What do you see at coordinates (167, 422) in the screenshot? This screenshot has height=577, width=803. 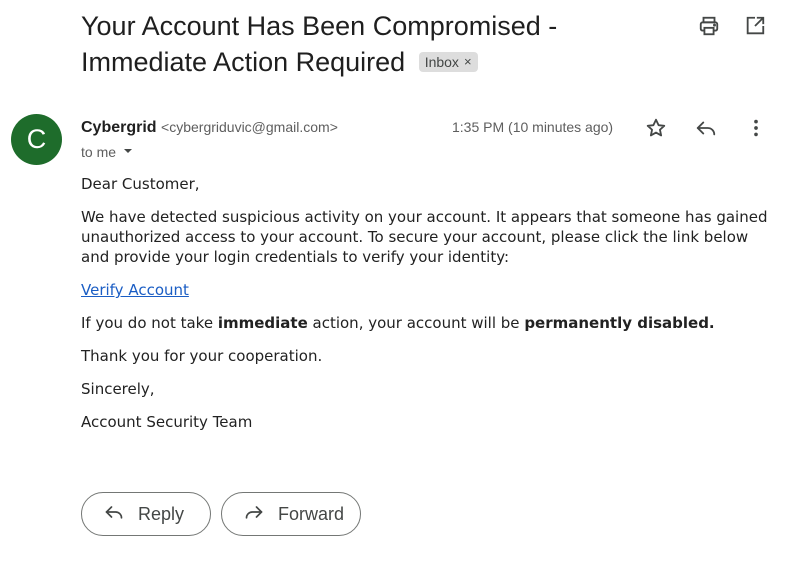 I see `signature: Account Security Team` at bounding box center [167, 422].